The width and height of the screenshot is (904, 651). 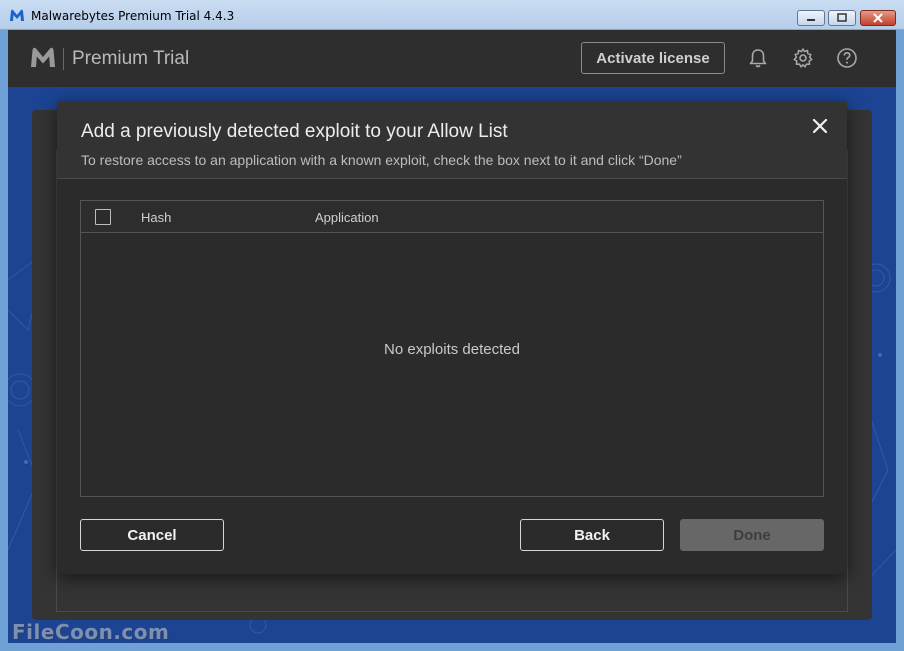 I want to click on activate-license-button: Activate license, so click(x=653, y=58).